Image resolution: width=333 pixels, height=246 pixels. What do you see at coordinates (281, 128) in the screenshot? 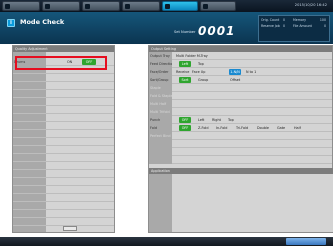
I see `fold-gate-option: Gate` at bounding box center [281, 128].